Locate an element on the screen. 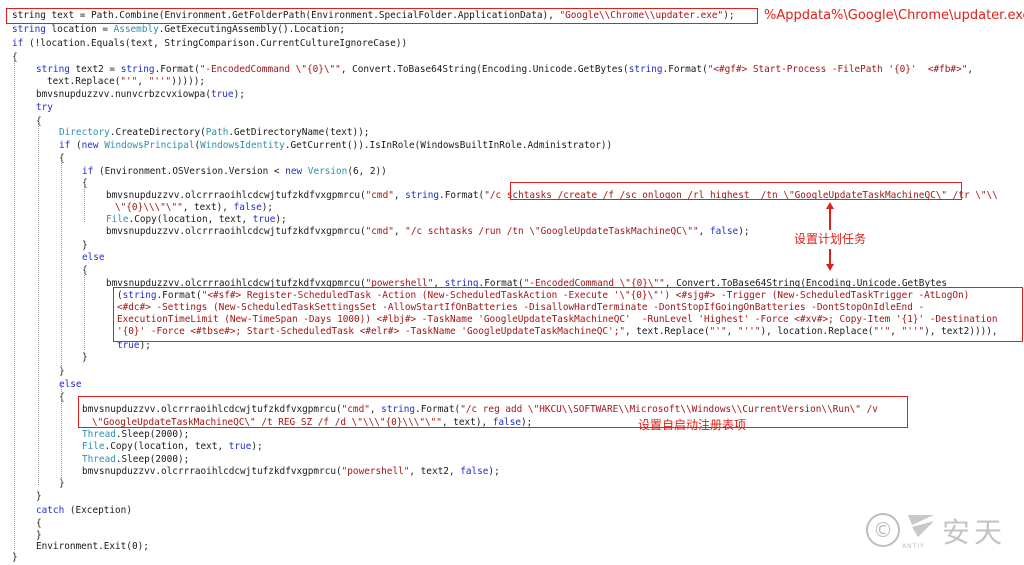 The height and width of the screenshot is (565, 1024). code-token: ))))); is located at coordinates (188, 81).